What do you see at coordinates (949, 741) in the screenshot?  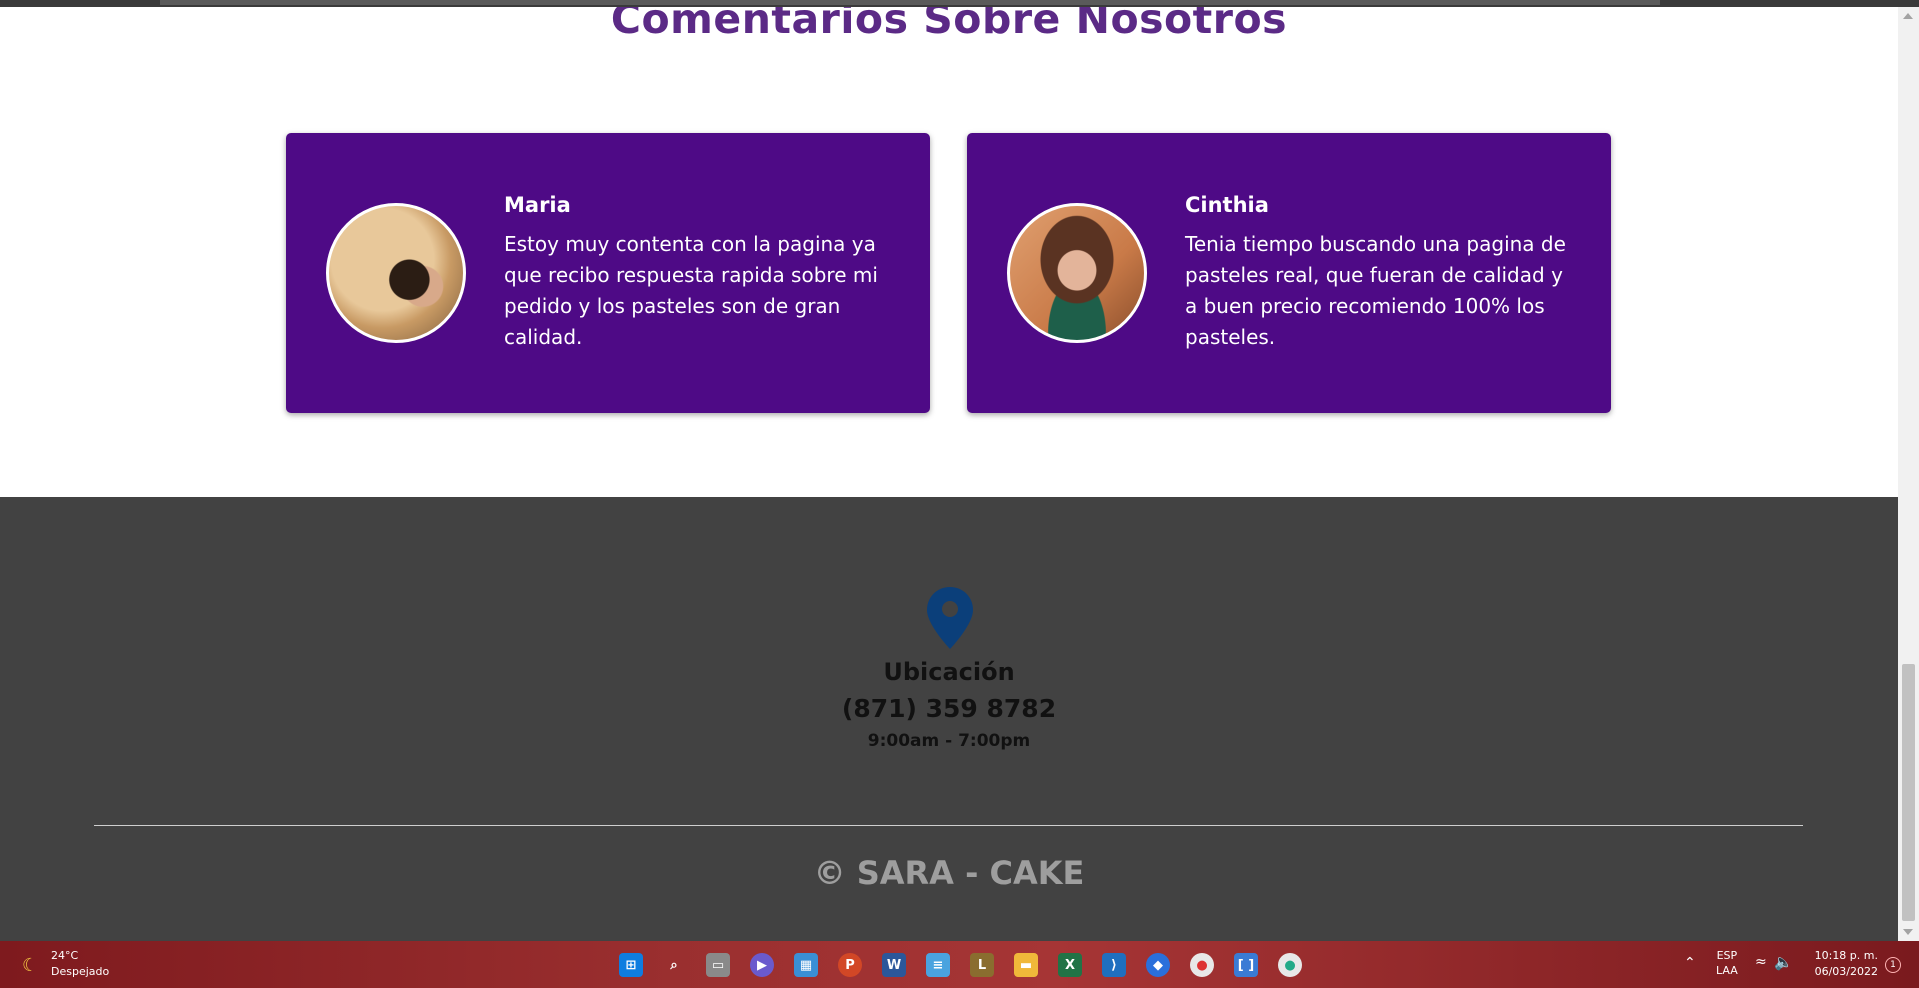 I see `business-hours: 9:00am - 7:00pm` at bounding box center [949, 741].